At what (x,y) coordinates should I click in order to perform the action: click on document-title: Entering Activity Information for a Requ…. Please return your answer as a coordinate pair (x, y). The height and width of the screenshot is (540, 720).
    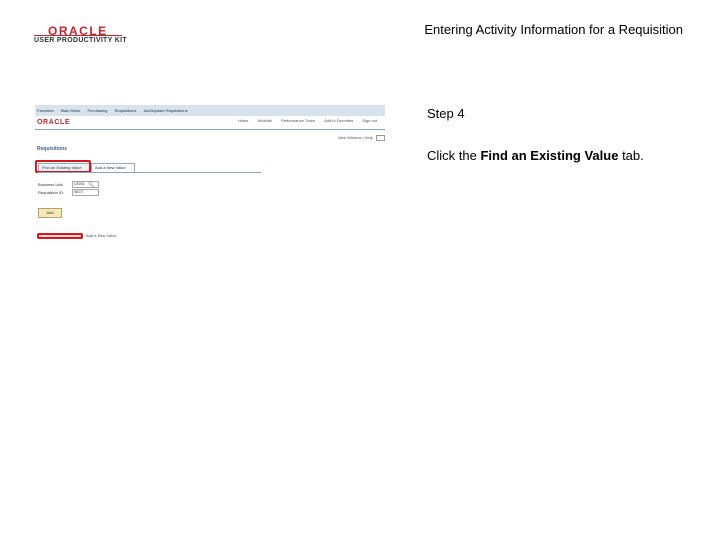
    Looking at the image, I should click on (553, 29).